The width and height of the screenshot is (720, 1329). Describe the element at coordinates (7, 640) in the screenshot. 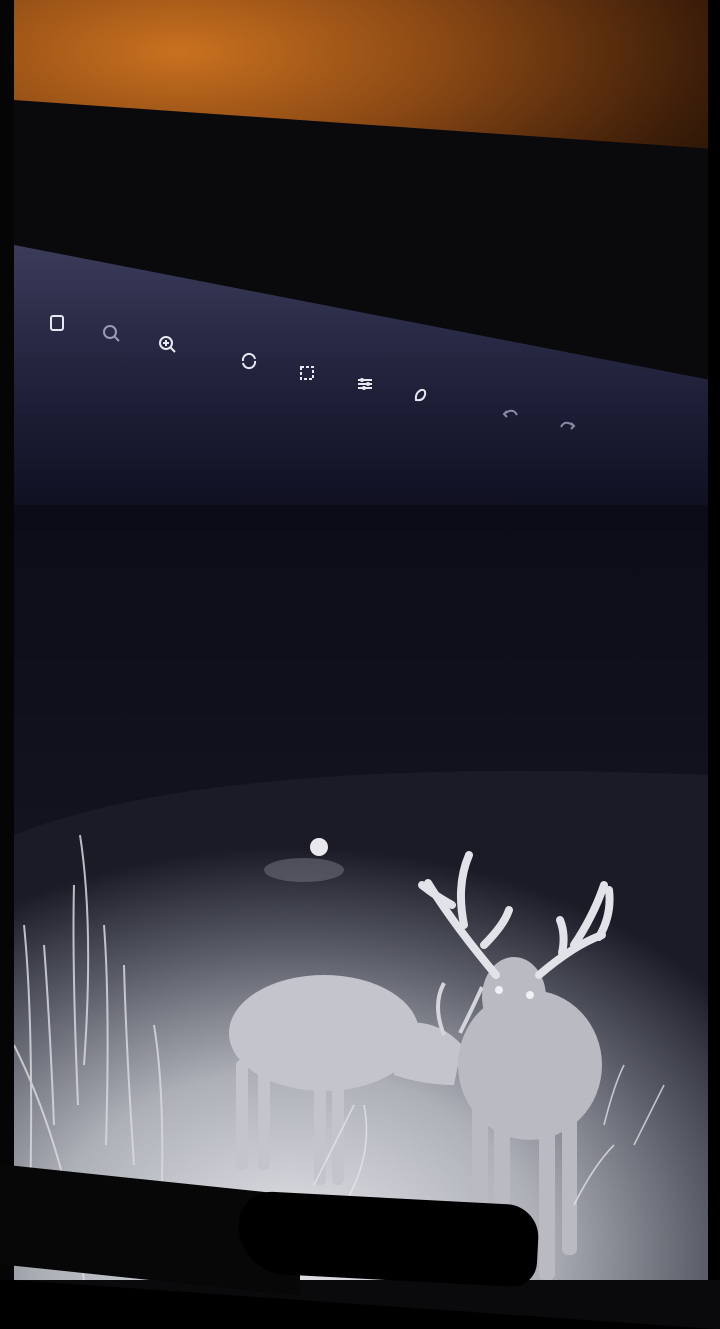

I see `left-frame-edge` at that location.